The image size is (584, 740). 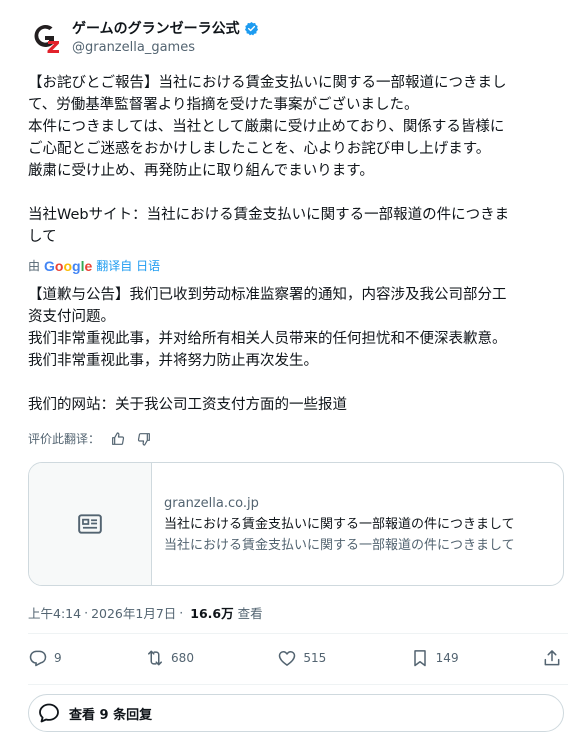 I want to click on display-name-row: ゲームのグランゼーラ公式, so click(x=165, y=28).